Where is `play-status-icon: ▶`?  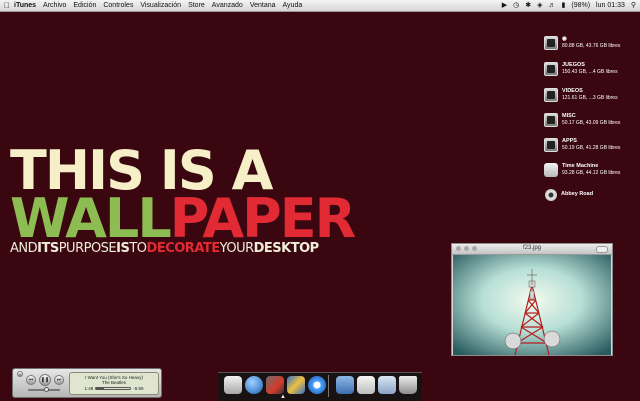
play-status-icon: ▶ is located at coordinates (504, 5).